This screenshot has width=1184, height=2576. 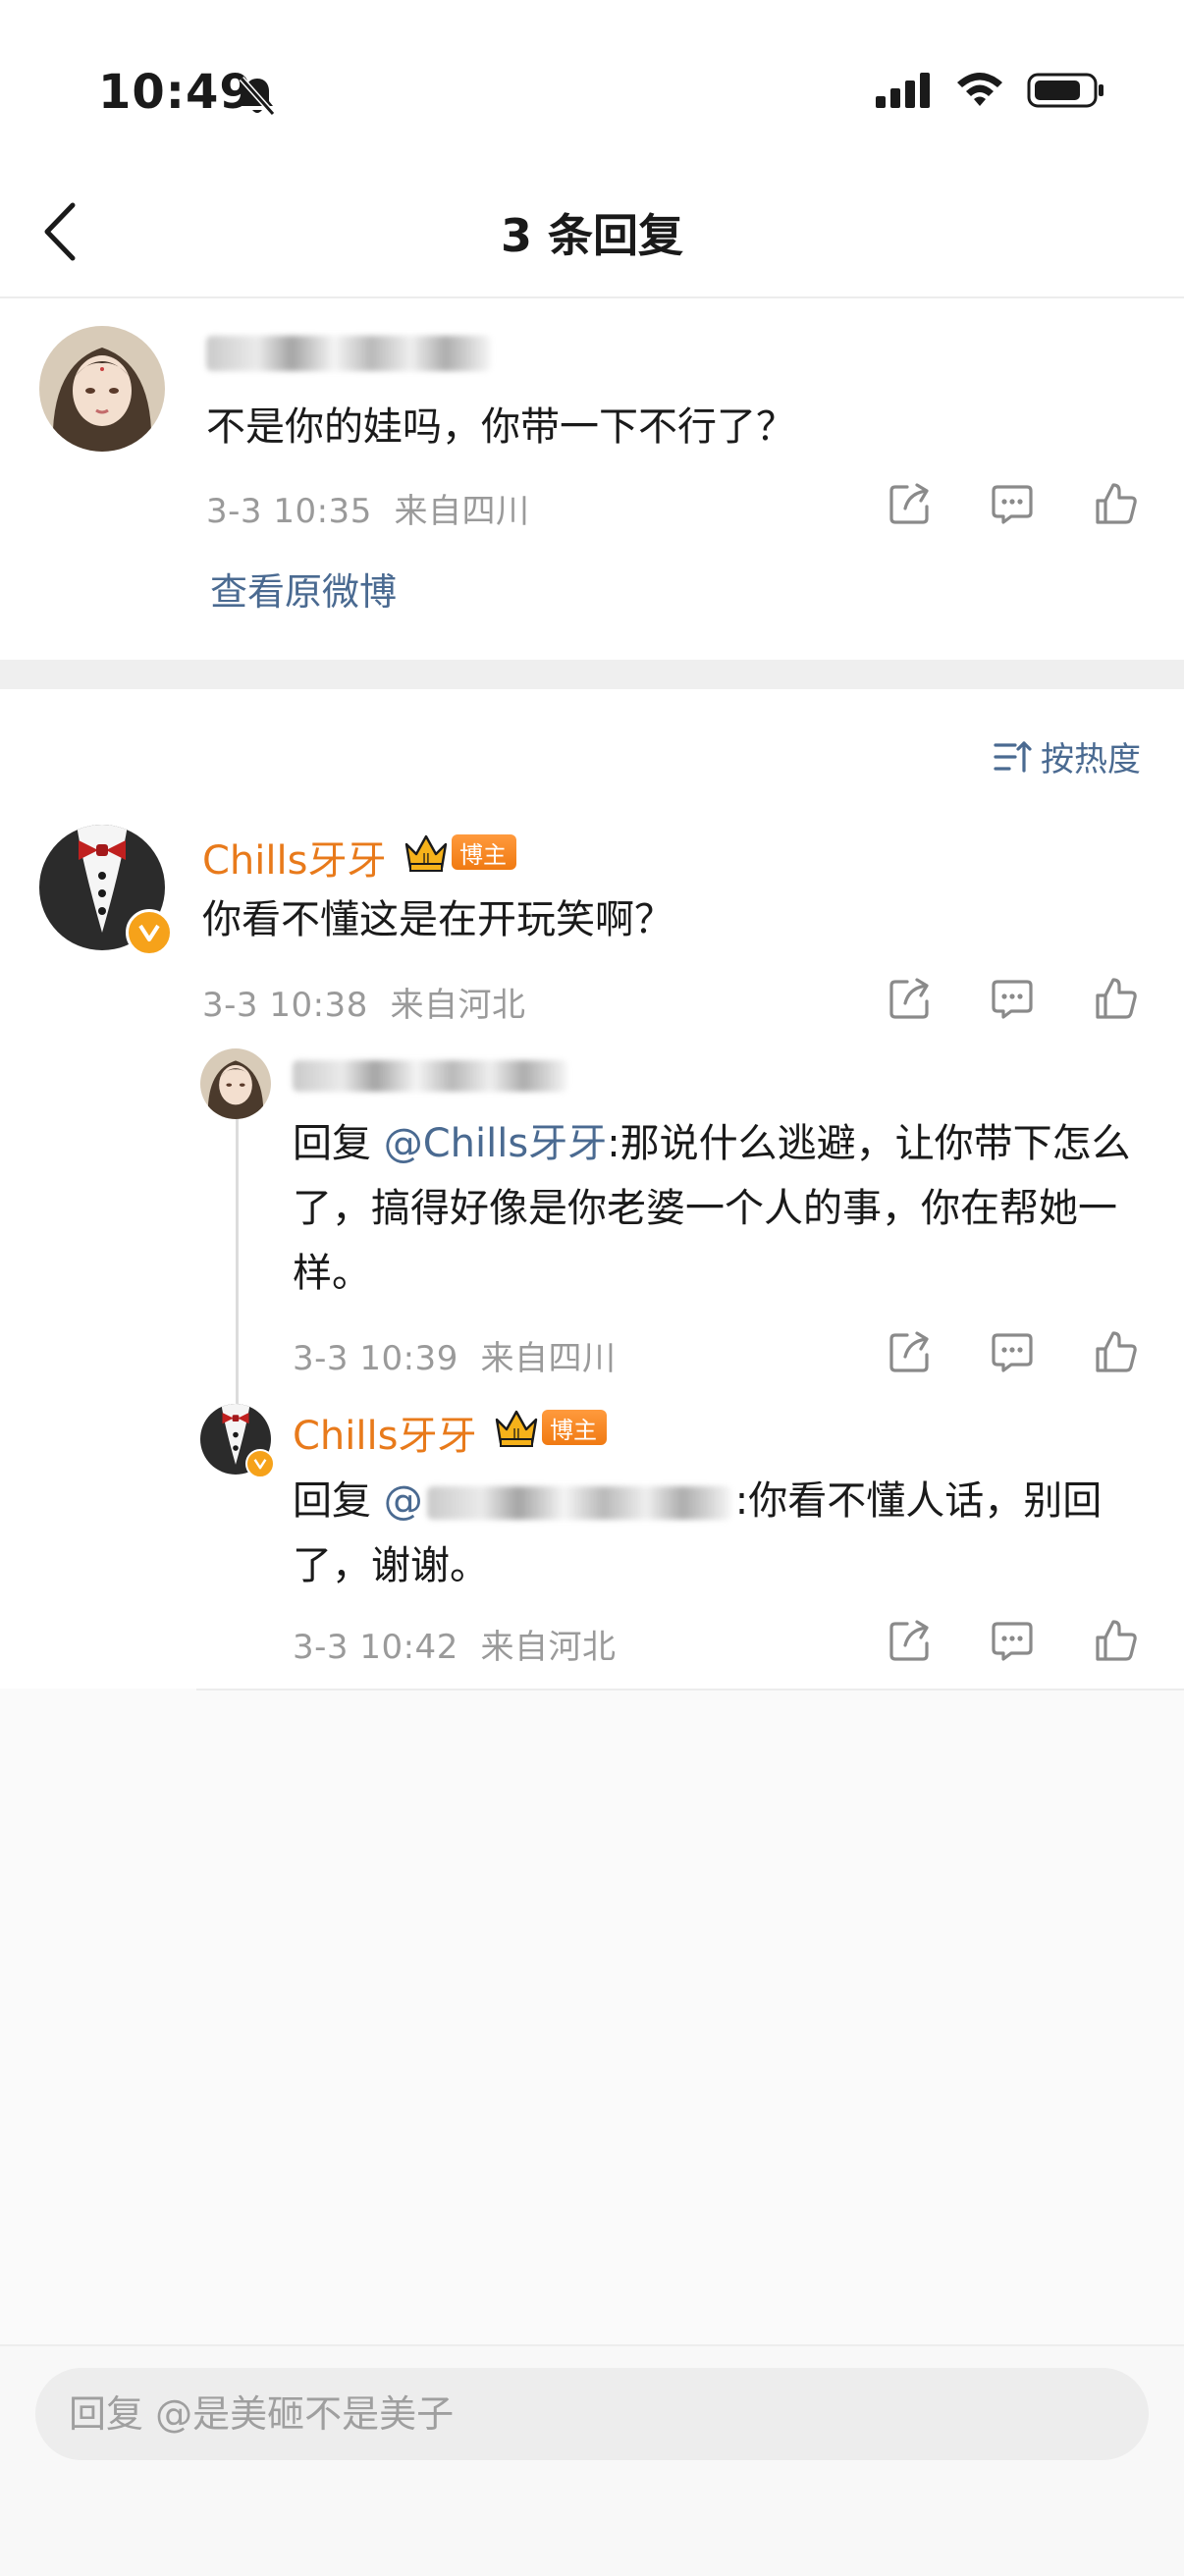 What do you see at coordinates (592, 2414) in the screenshot?
I see `reply-input` at bounding box center [592, 2414].